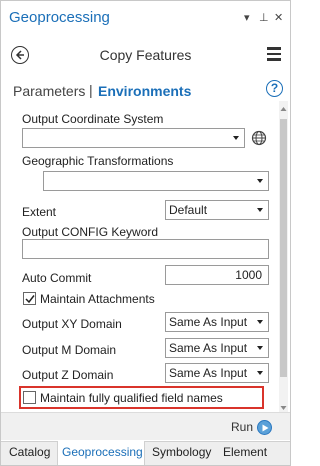  What do you see at coordinates (39, 212) in the screenshot?
I see `extent-label: Extent` at bounding box center [39, 212].